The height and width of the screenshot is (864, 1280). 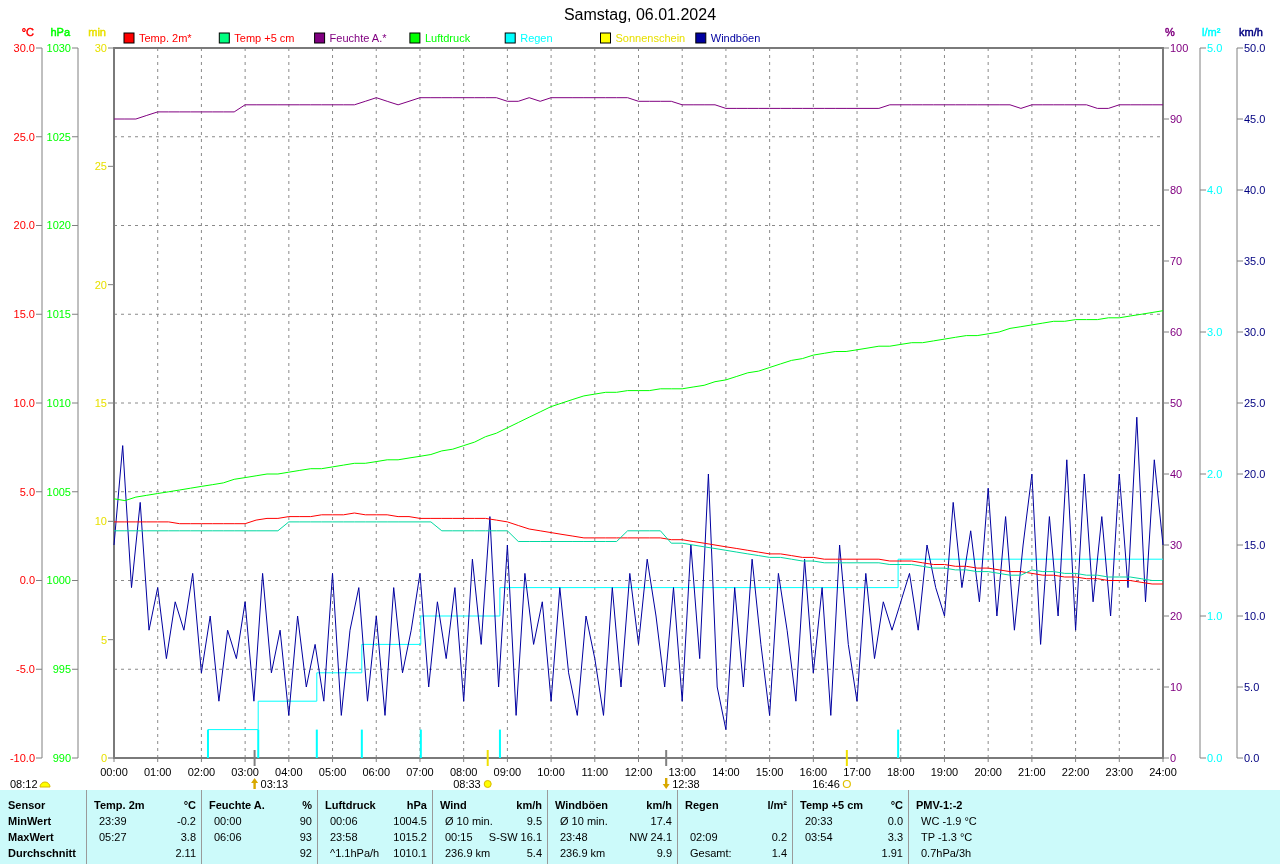 I want to click on legend-label: Luftdruck, so click(x=447, y=38).